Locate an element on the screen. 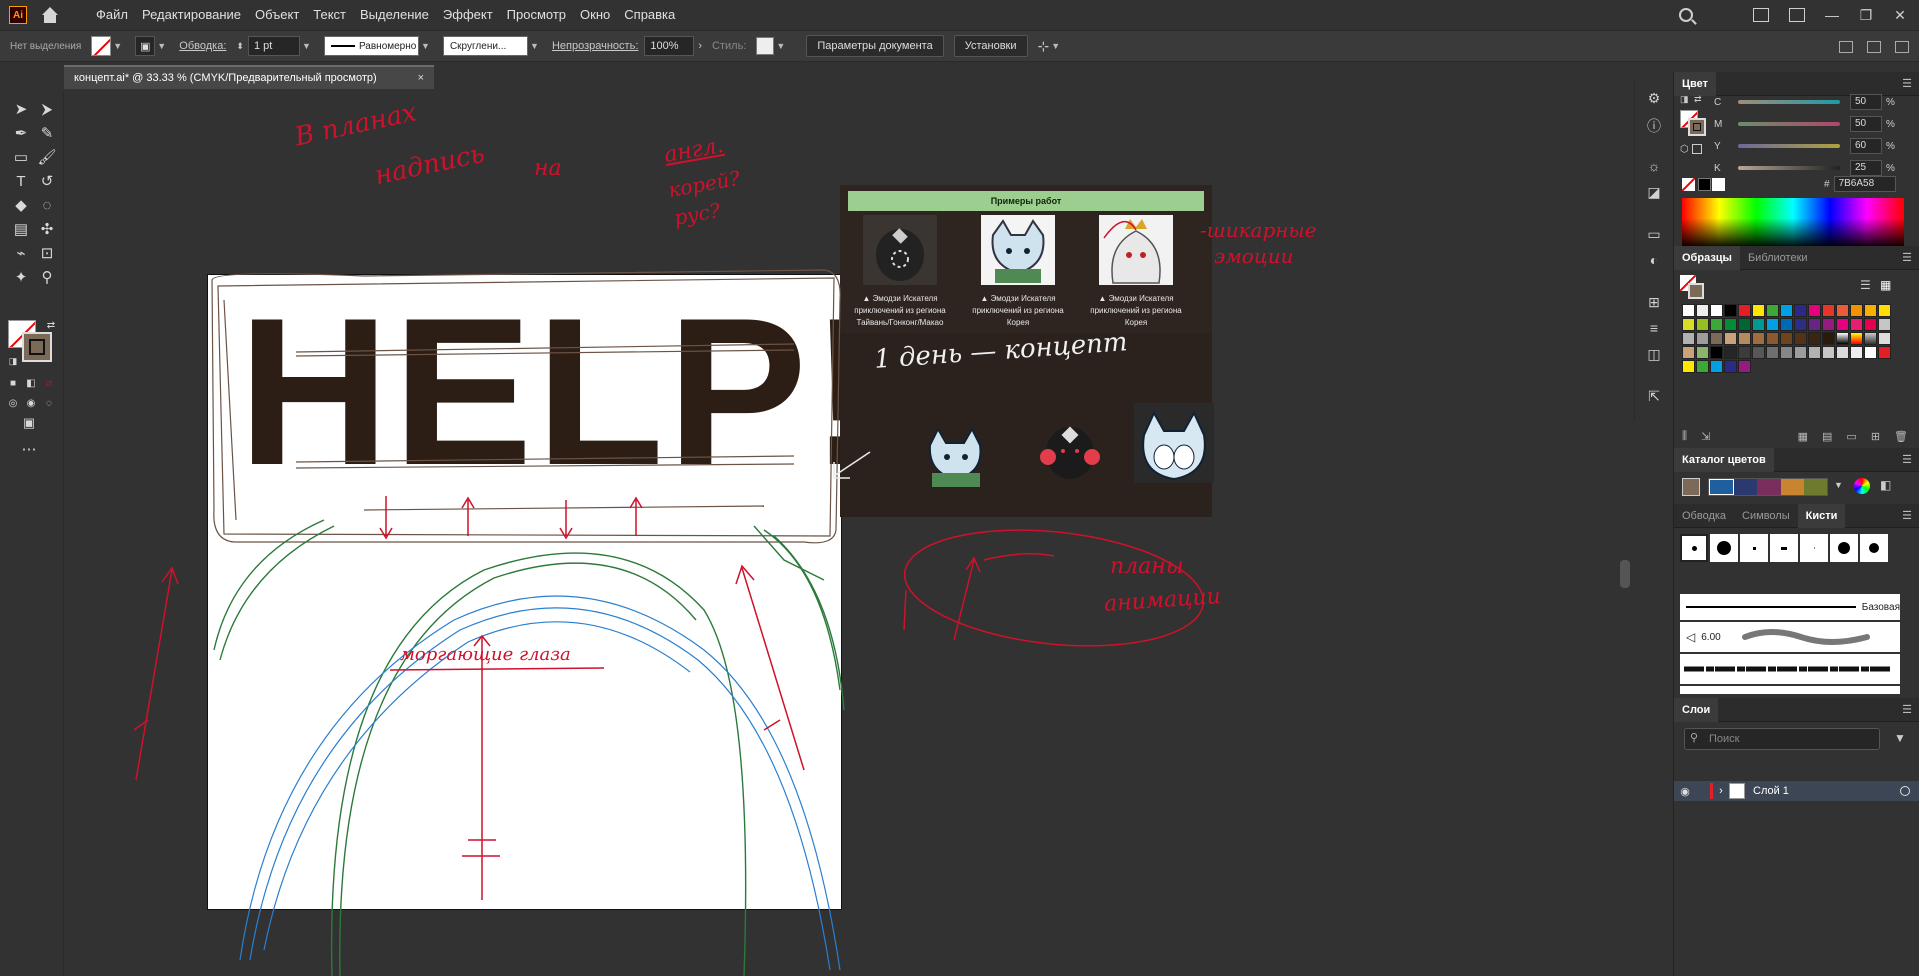 This screenshot has width=1919, height=976. swatch-options-icon: ▤ is located at coordinates (1827, 436).